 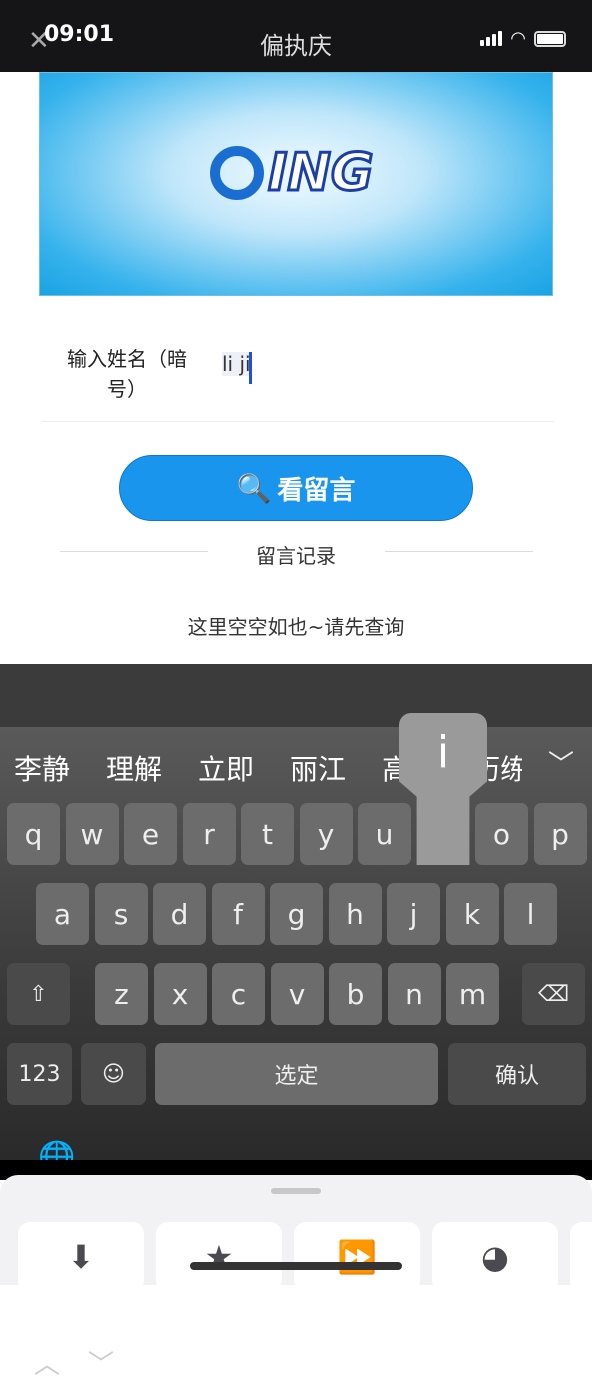 I want to click on coin-icon: ◕, so click(x=495, y=1257).